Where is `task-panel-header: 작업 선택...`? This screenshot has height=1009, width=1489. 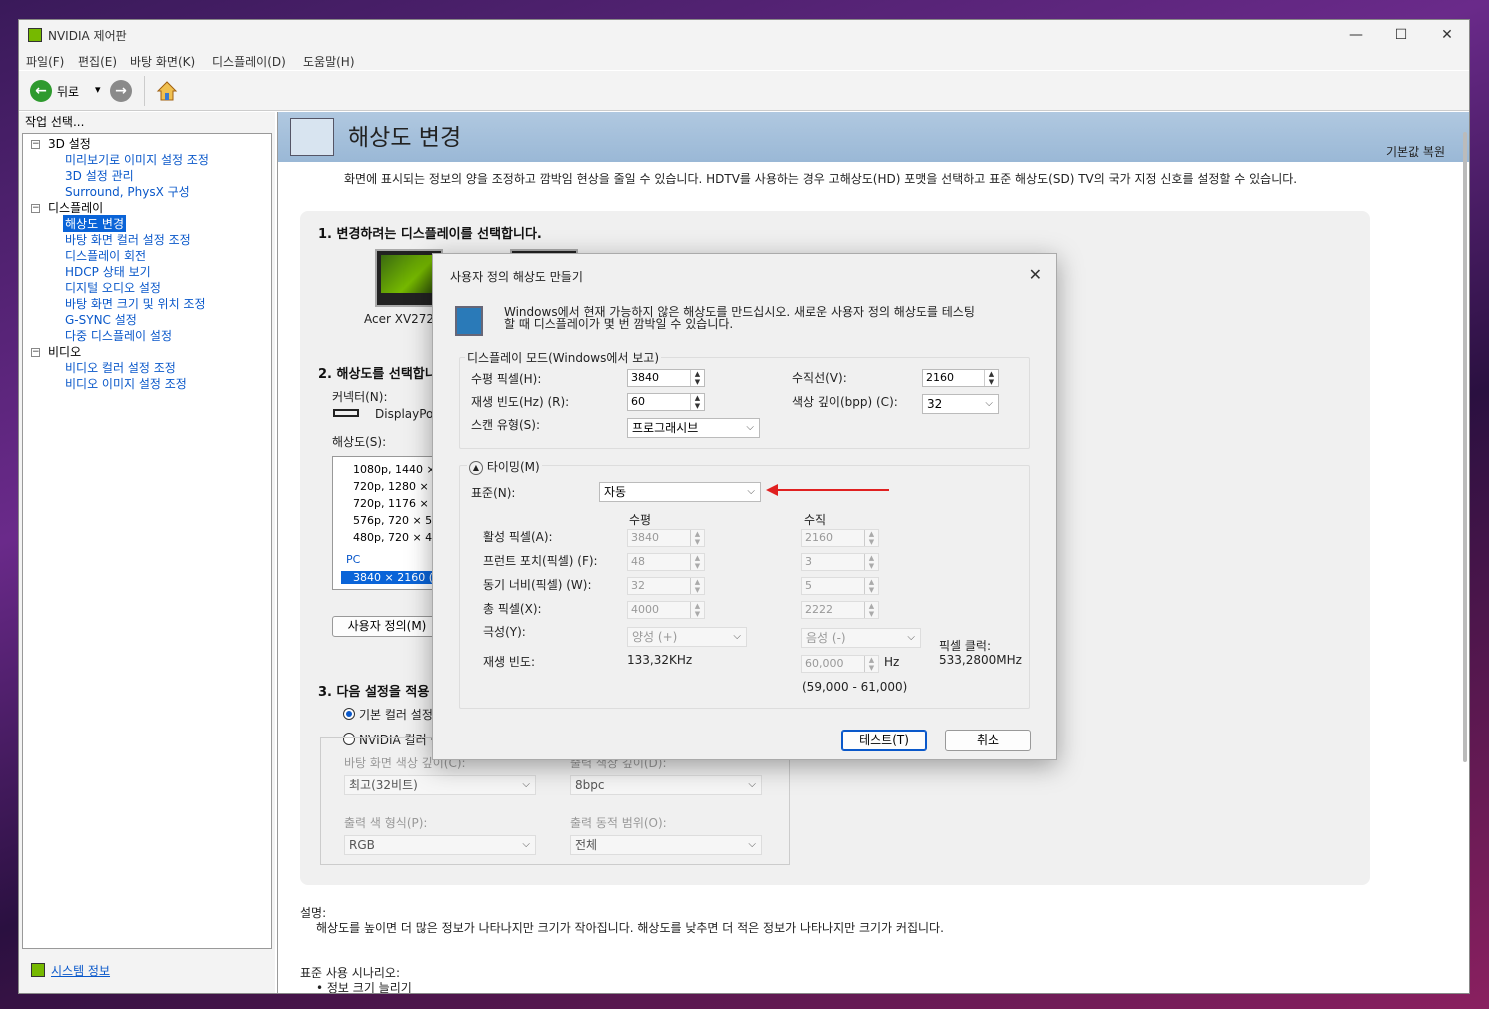
task-panel-header: 작업 선택... is located at coordinates (55, 122).